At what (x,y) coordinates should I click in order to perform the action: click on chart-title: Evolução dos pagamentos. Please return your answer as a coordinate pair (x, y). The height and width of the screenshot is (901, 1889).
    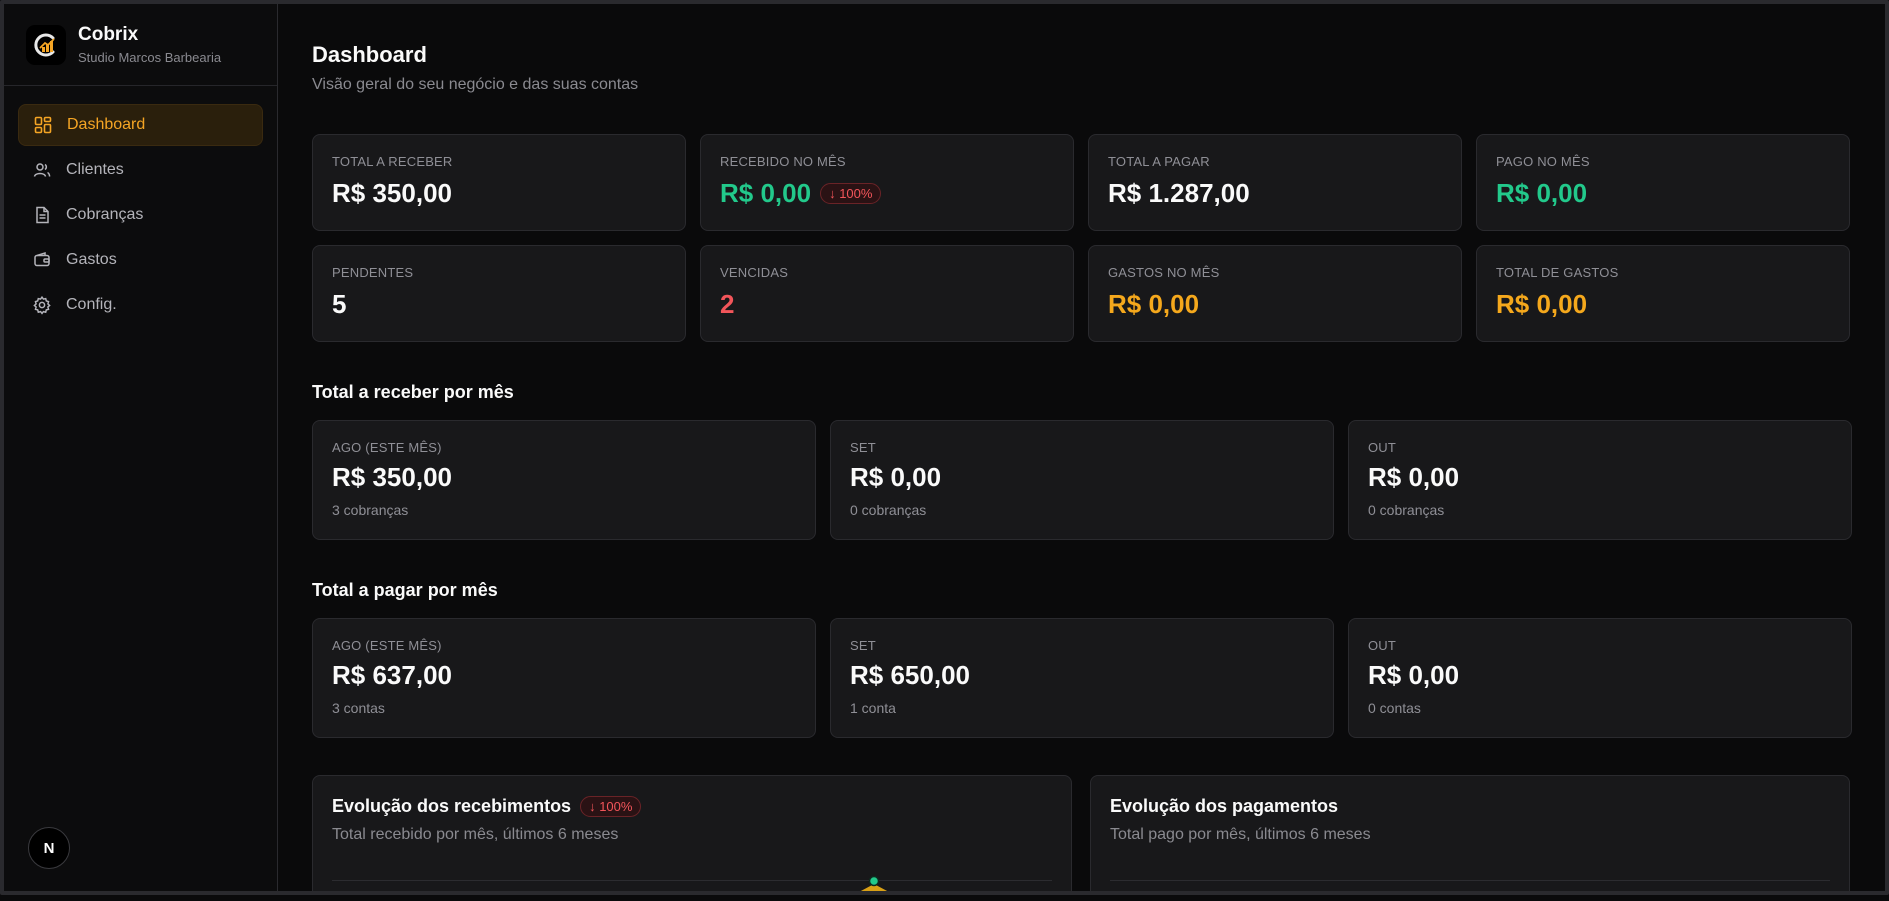
    Looking at the image, I should click on (1224, 806).